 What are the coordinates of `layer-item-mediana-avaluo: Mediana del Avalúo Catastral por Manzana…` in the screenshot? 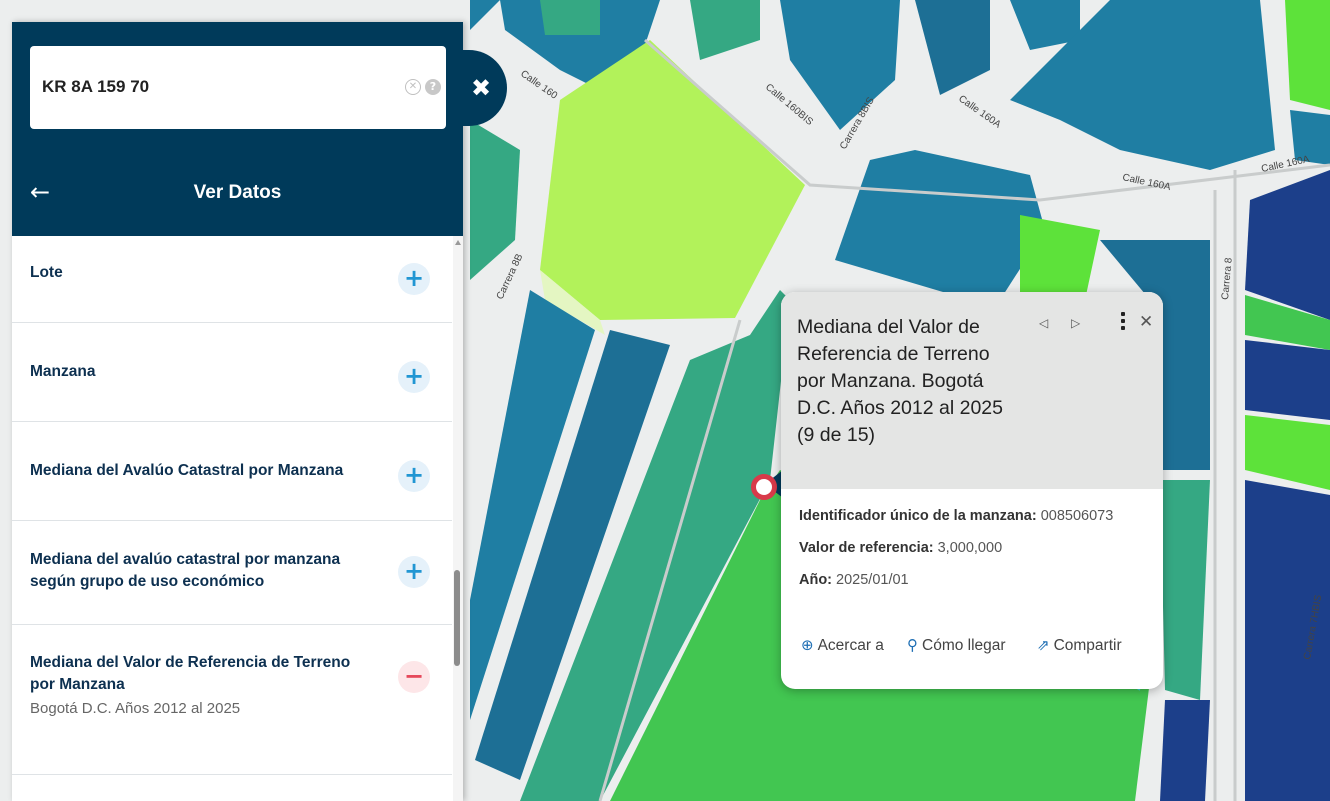 It's located at (232, 471).